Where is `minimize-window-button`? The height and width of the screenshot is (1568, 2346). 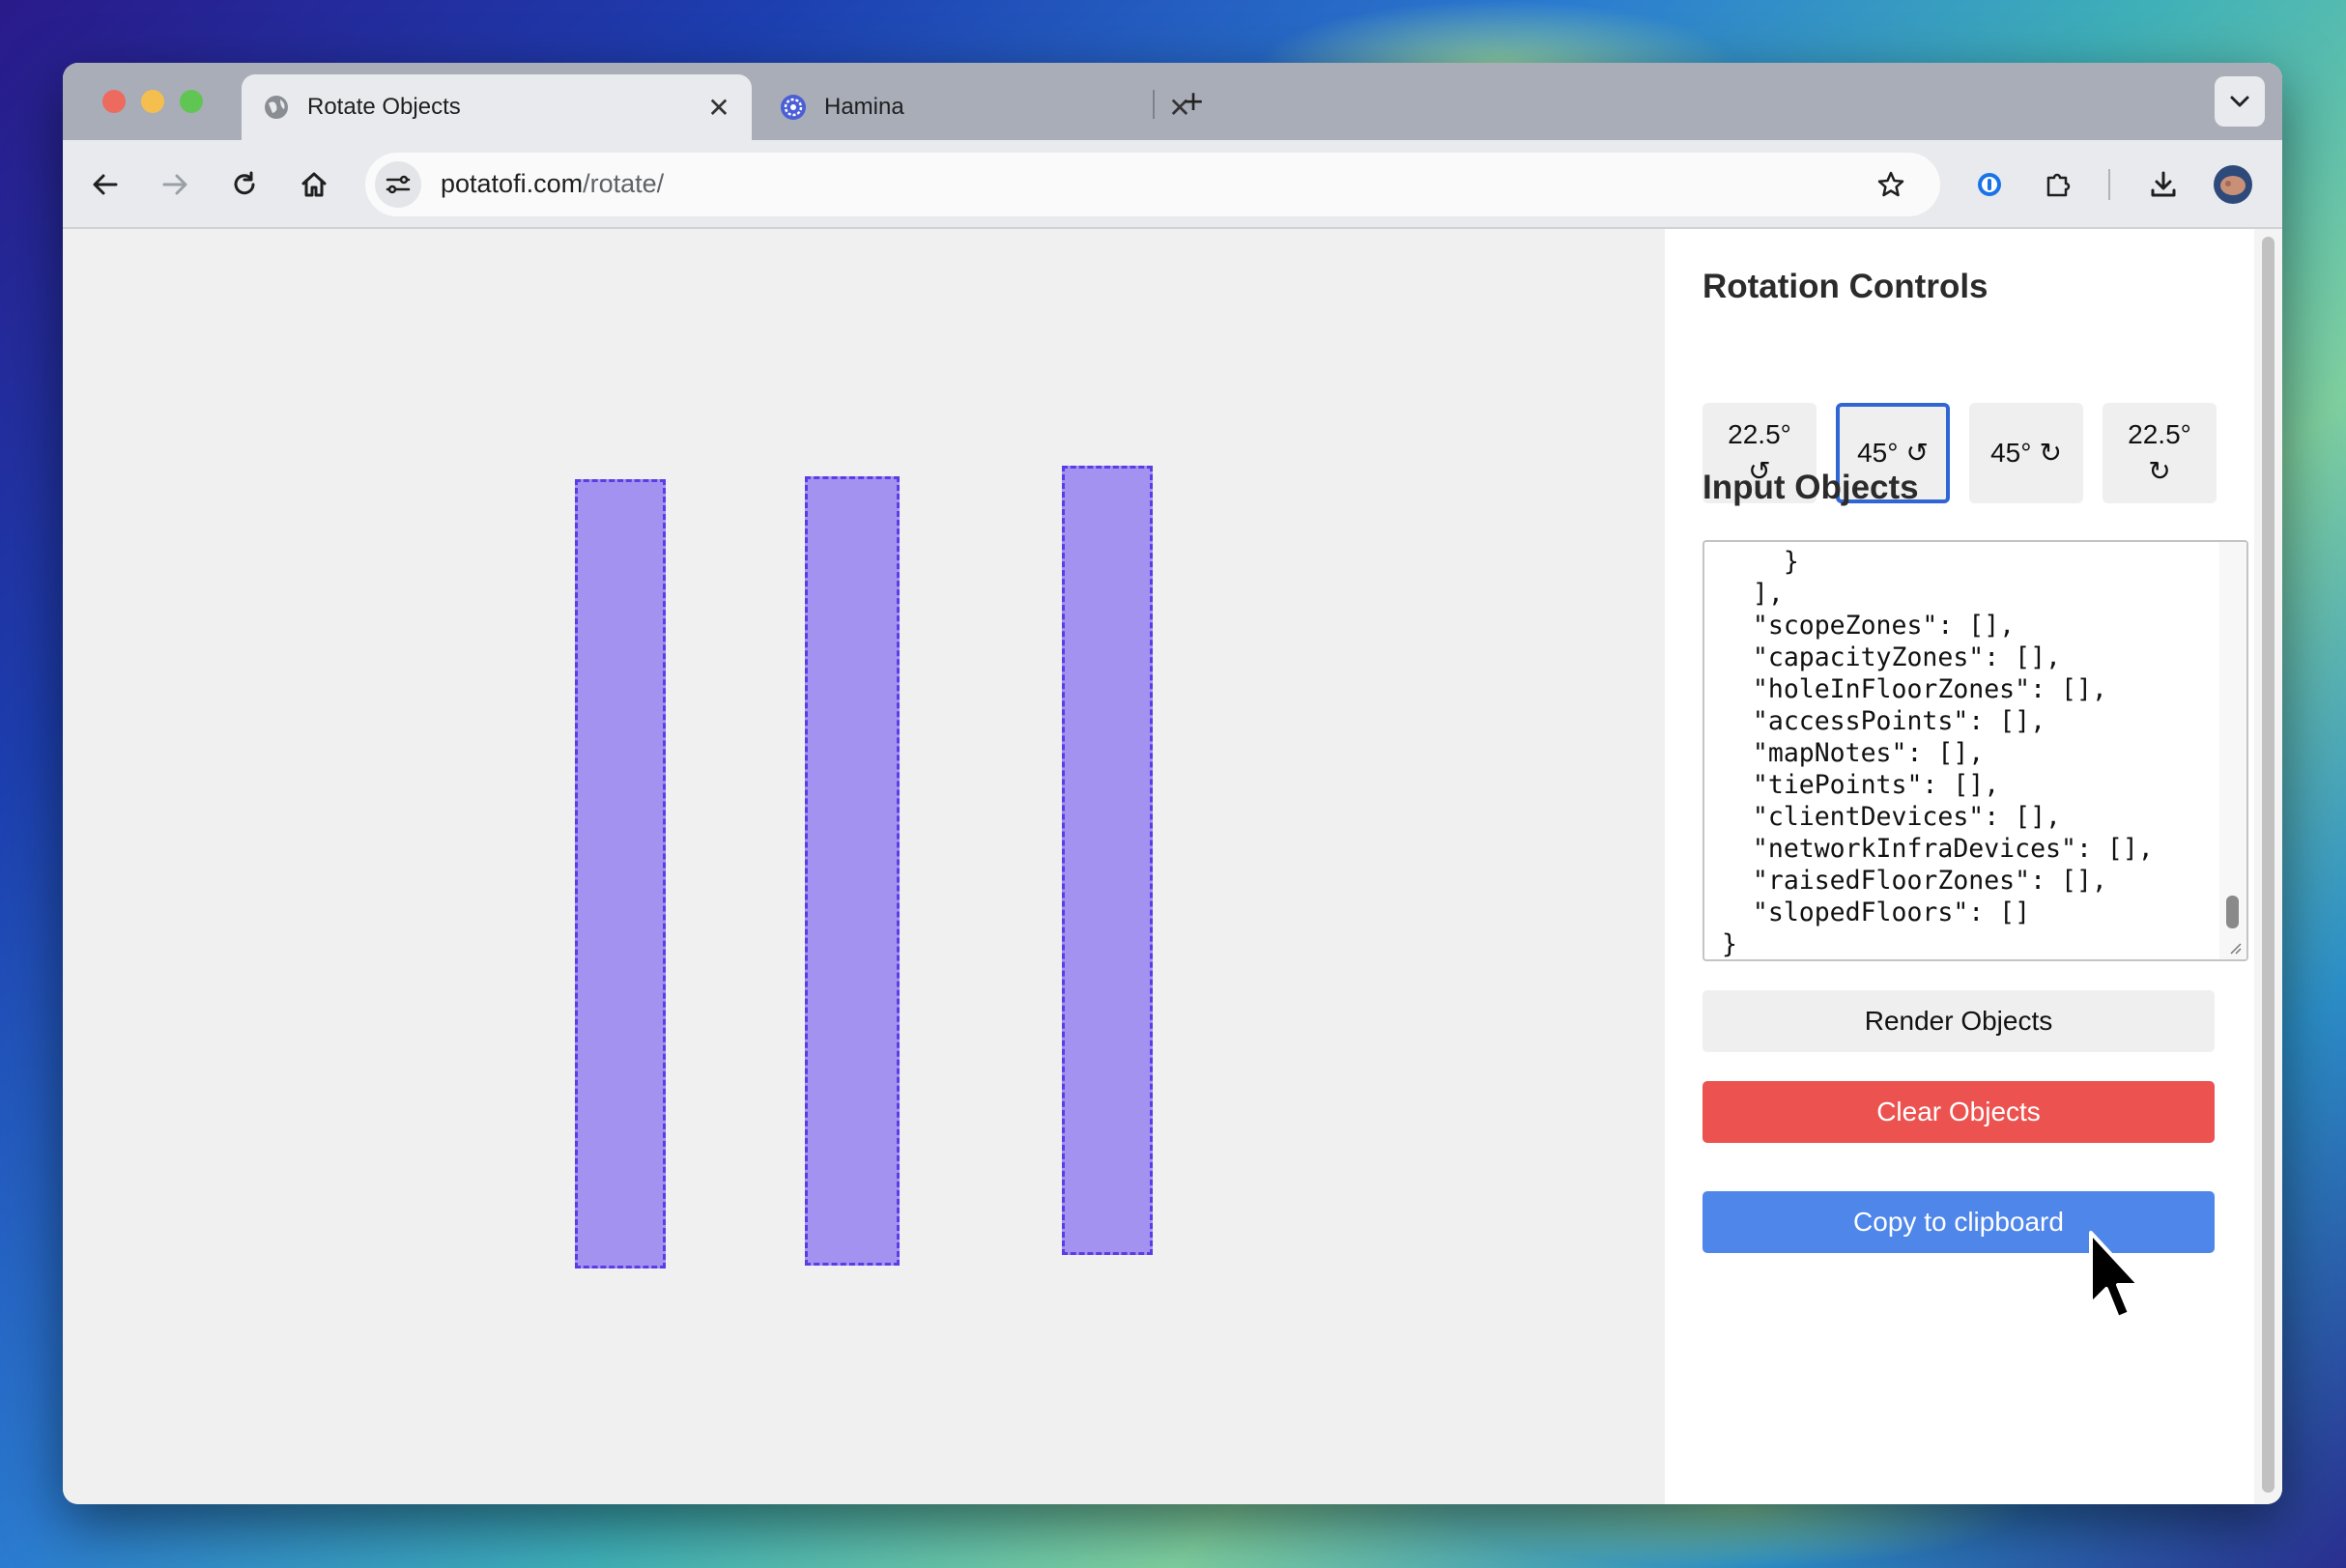
minimize-window-button is located at coordinates (152, 101).